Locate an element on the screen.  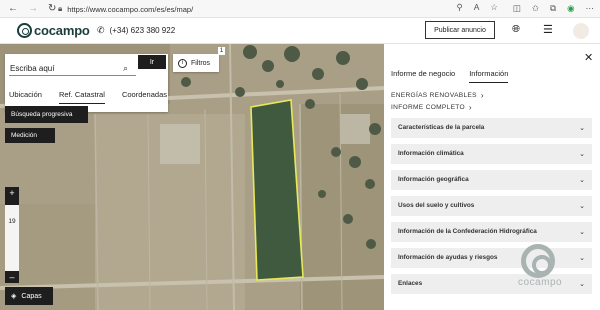
section-geographic: Información geográfica ⌄ is located at coordinates (491, 180).